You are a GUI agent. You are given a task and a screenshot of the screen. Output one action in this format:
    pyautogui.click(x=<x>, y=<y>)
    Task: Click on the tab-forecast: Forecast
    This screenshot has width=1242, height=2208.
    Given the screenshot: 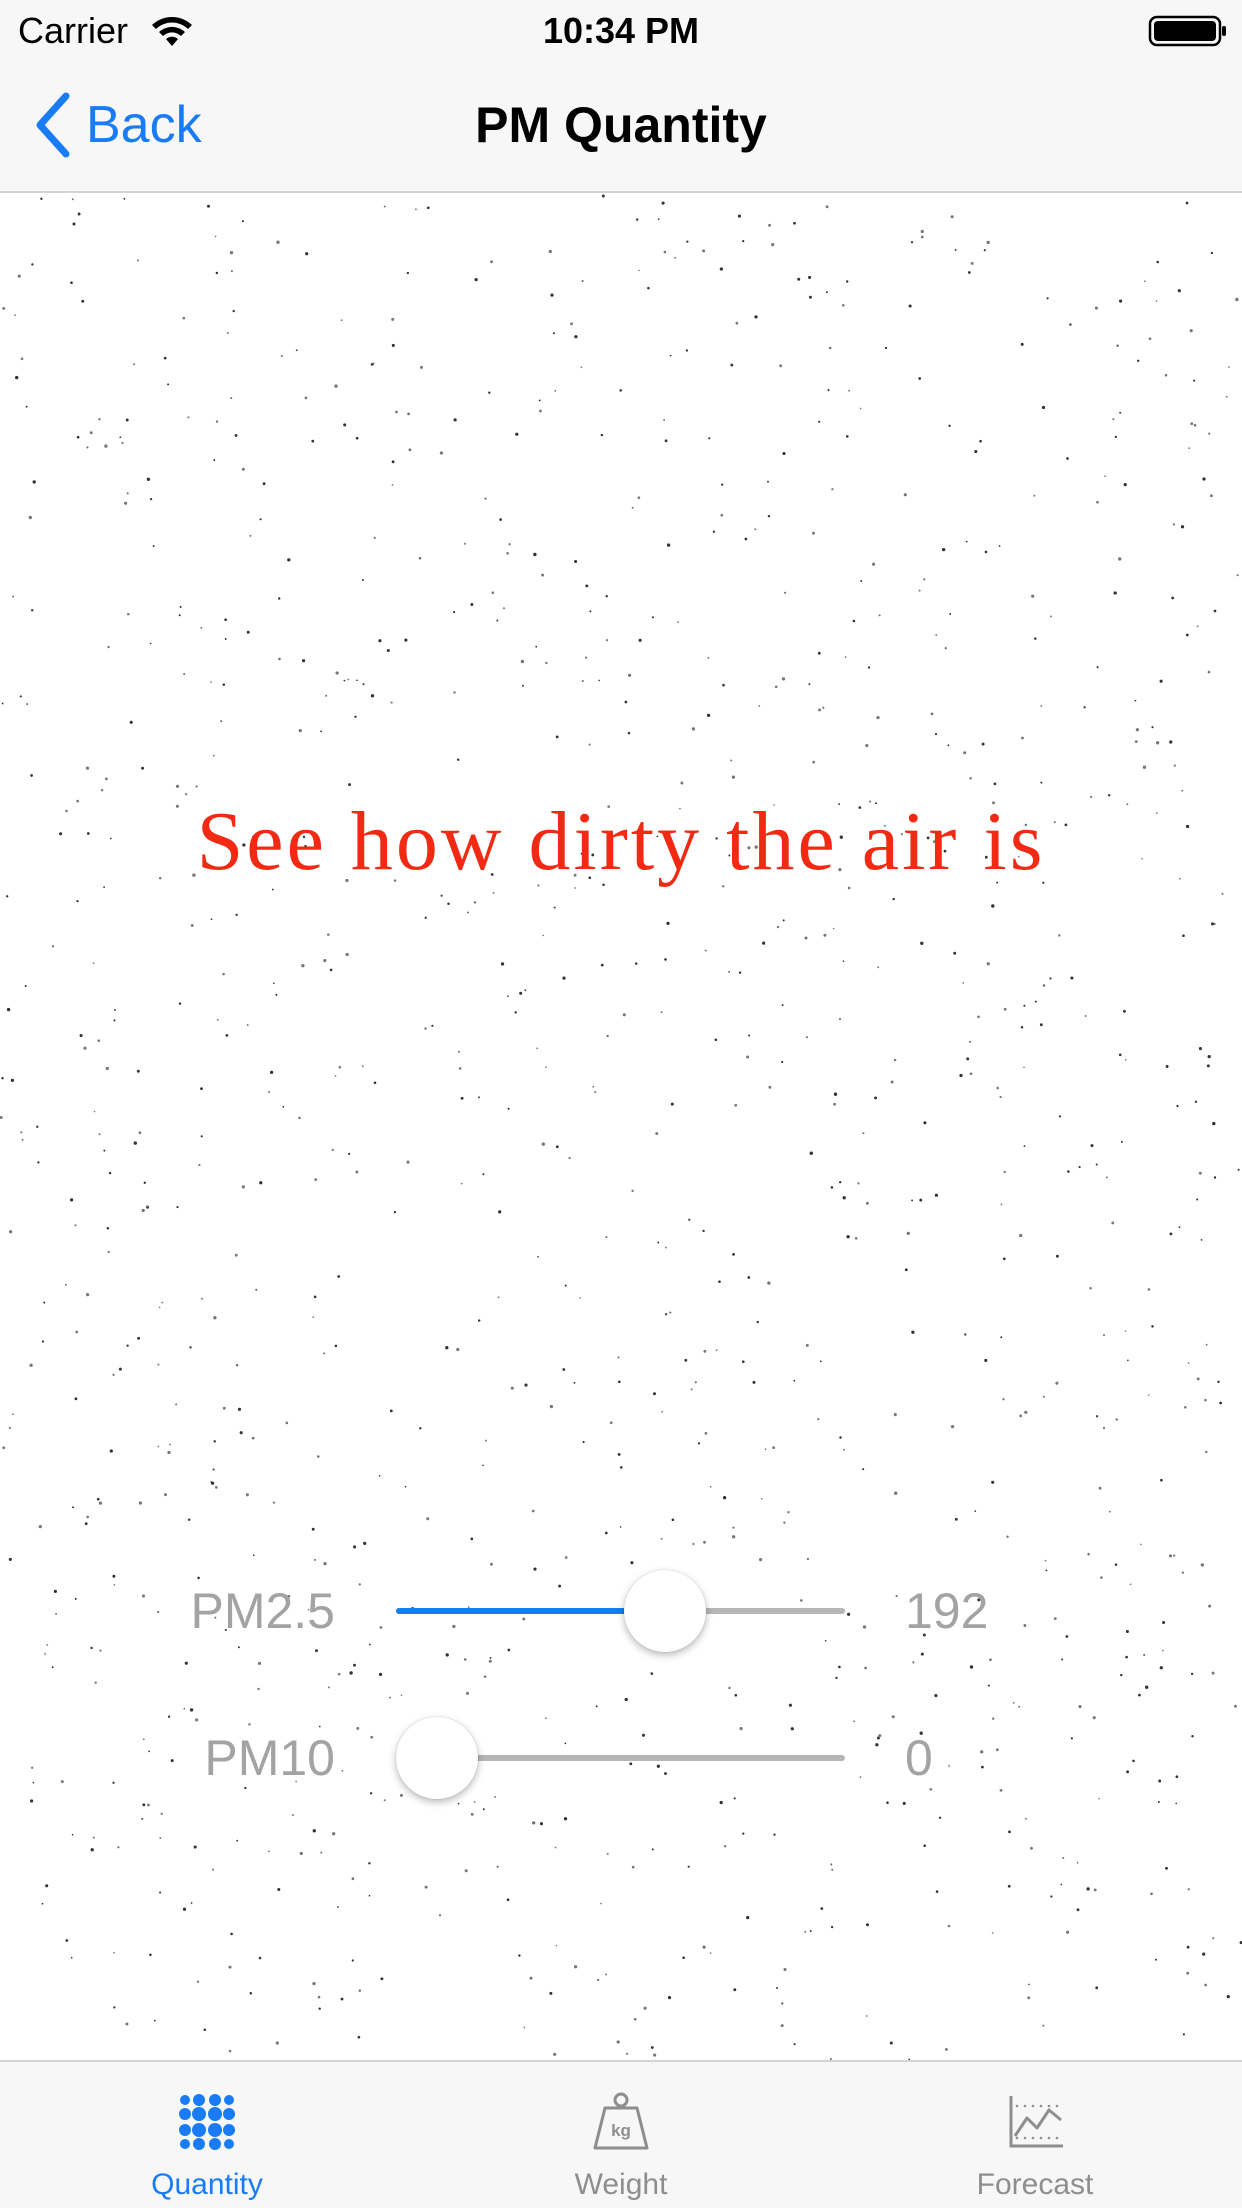 What is the action you would take?
    pyautogui.click(x=1035, y=2135)
    